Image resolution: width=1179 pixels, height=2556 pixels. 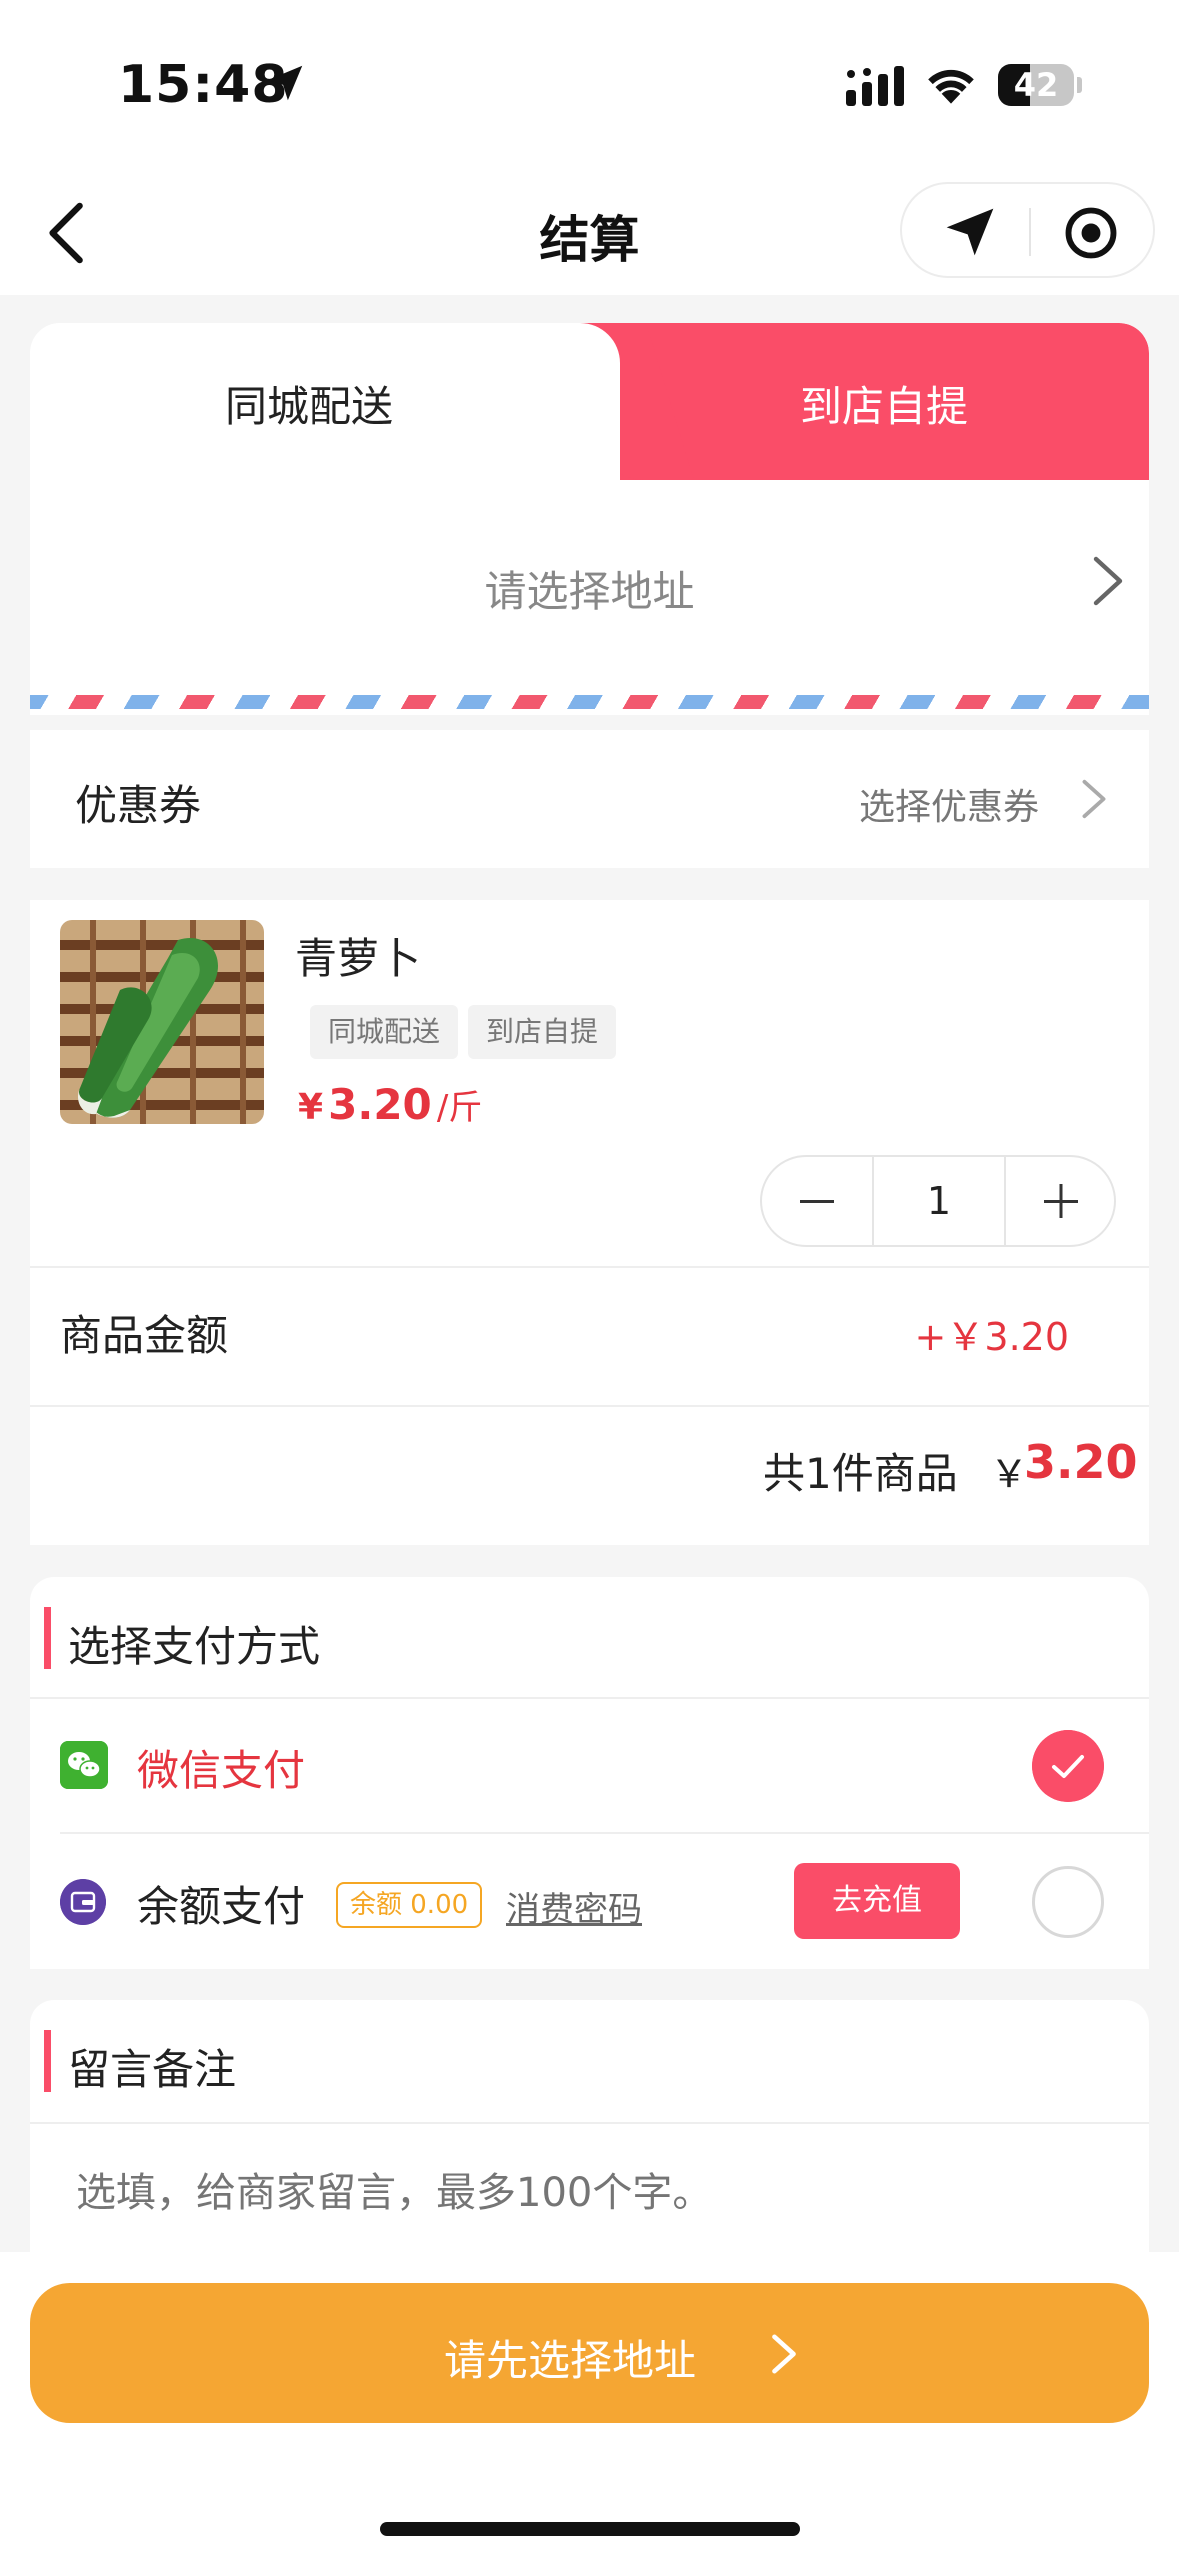 What do you see at coordinates (1009, 1474) in the screenshot?
I see `total-currency: ￥` at bounding box center [1009, 1474].